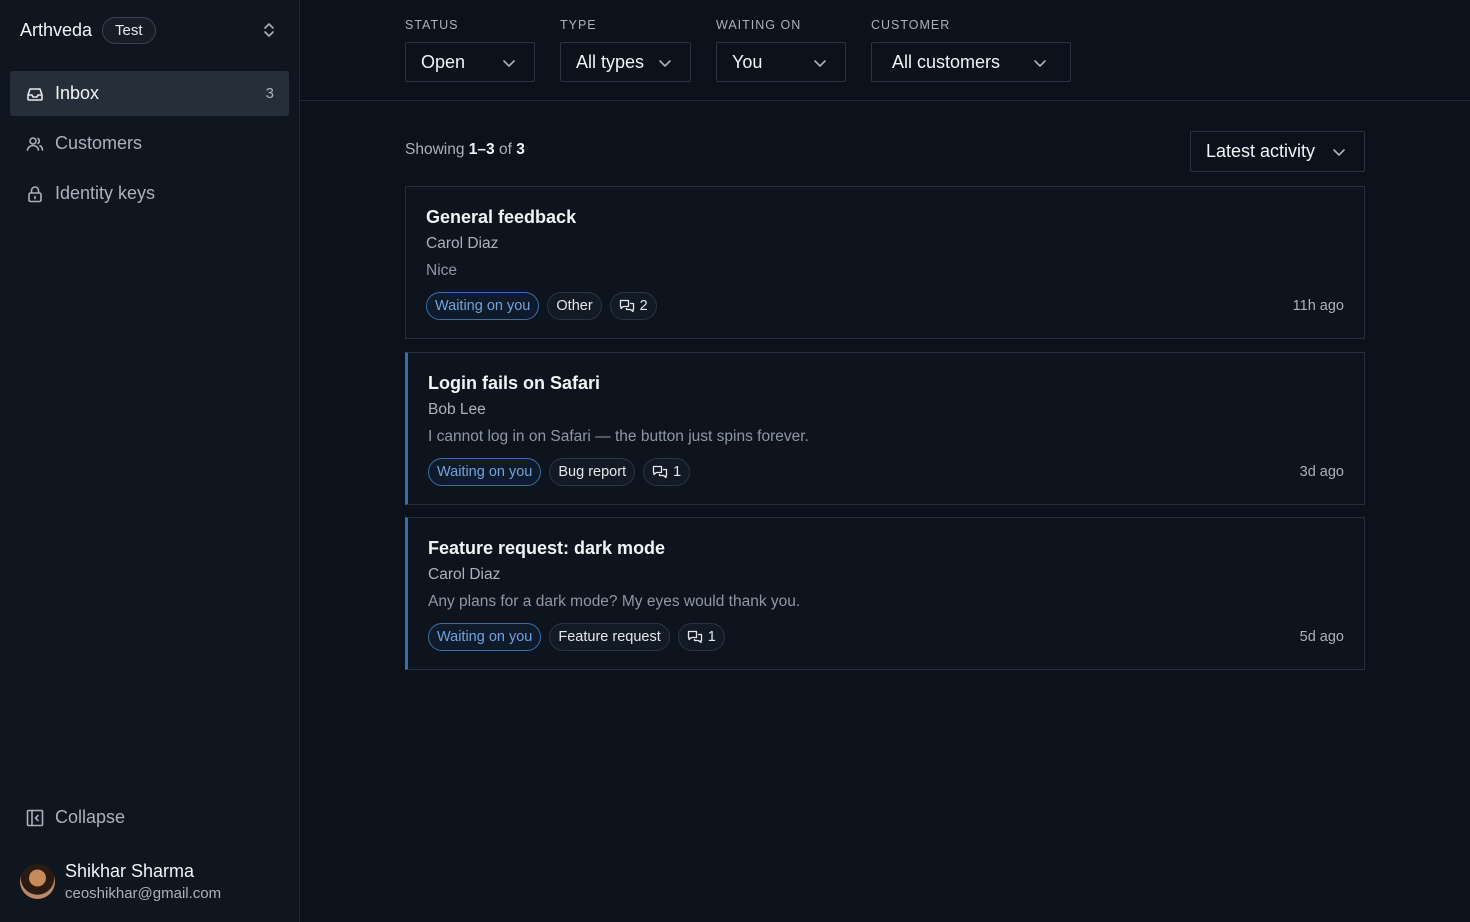 Image resolution: width=1470 pixels, height=922 pixels. What do you see at coordinates (35, 194) in the screenshot?
I see `lock-icon` at bounding box center [35, 194].